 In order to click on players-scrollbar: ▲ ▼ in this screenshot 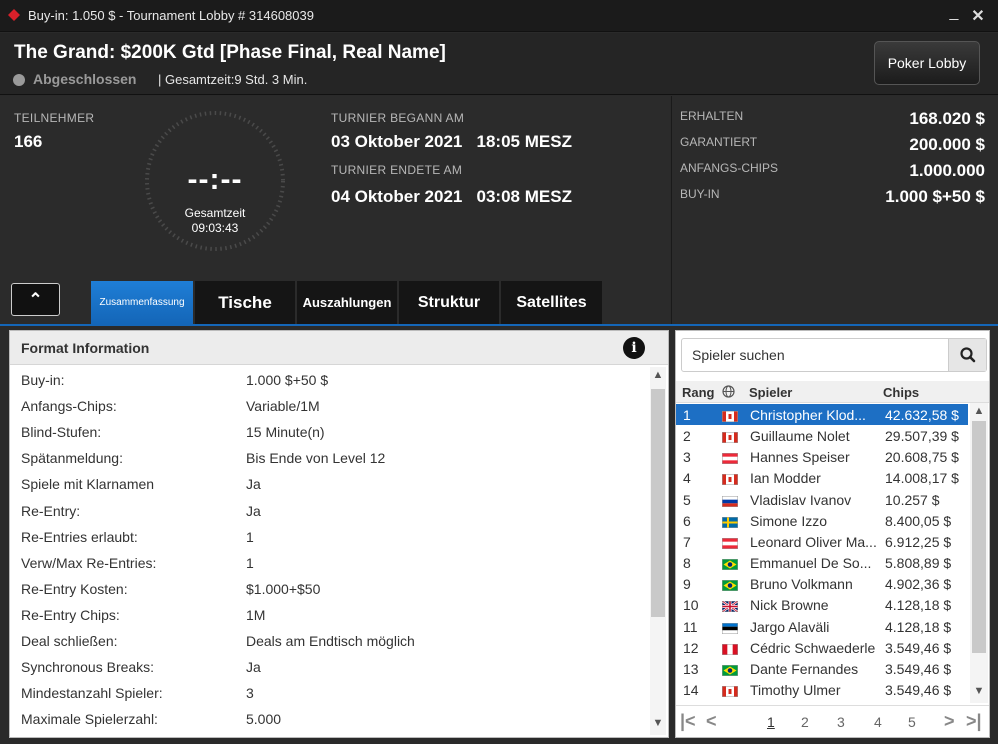, I will do `click(979, 553)`.